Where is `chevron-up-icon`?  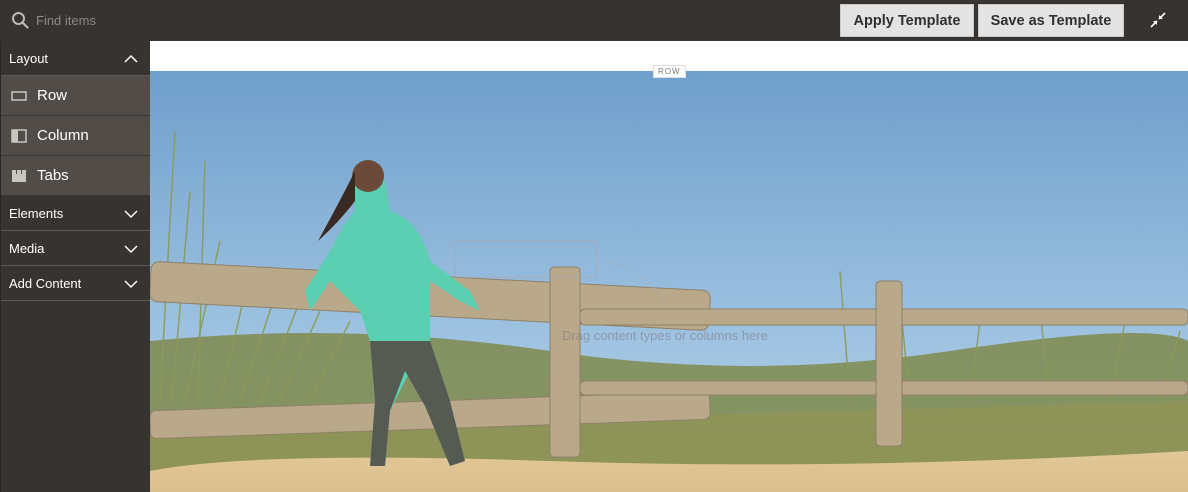
chevron-up-icon is located at coordinates (131, 58).